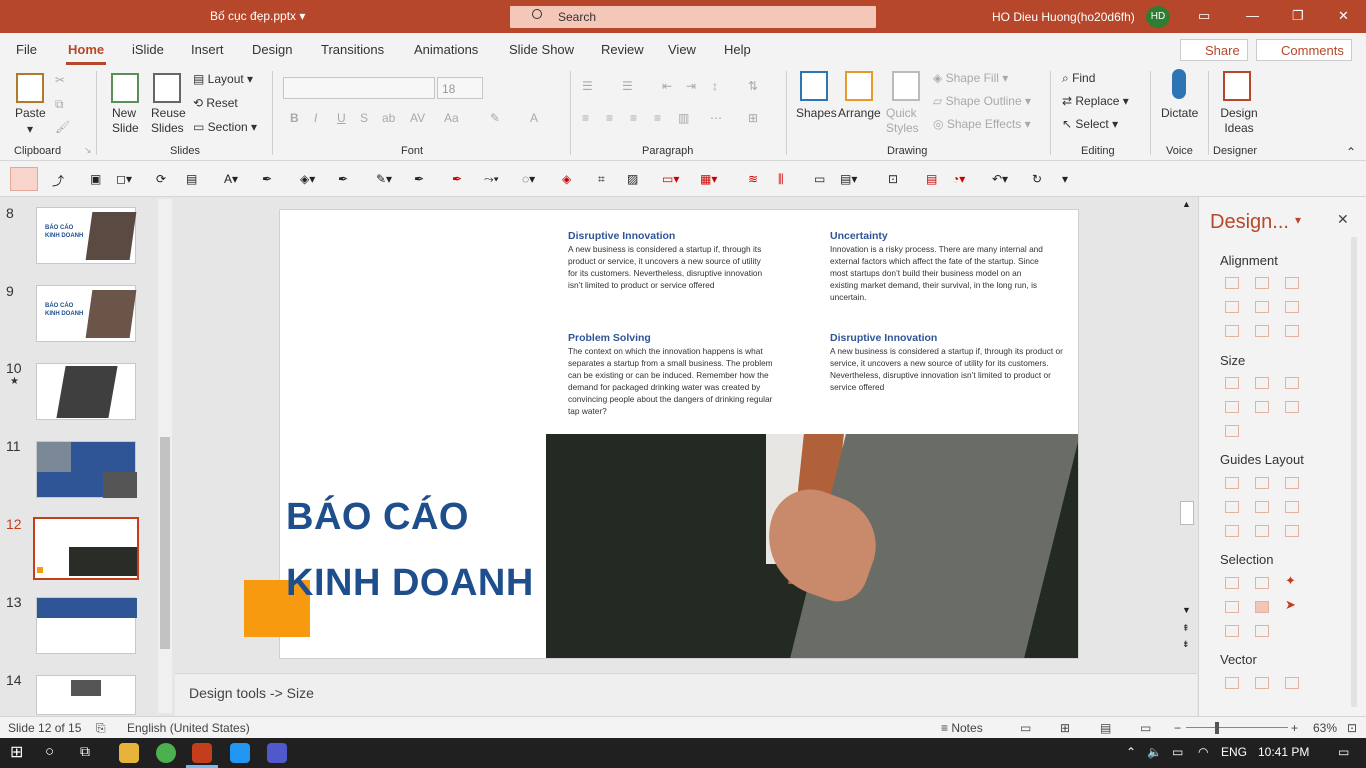 This screenshot has width=1366, height=768. I want to click on align-right-tool-icon, so click(1292, 283).